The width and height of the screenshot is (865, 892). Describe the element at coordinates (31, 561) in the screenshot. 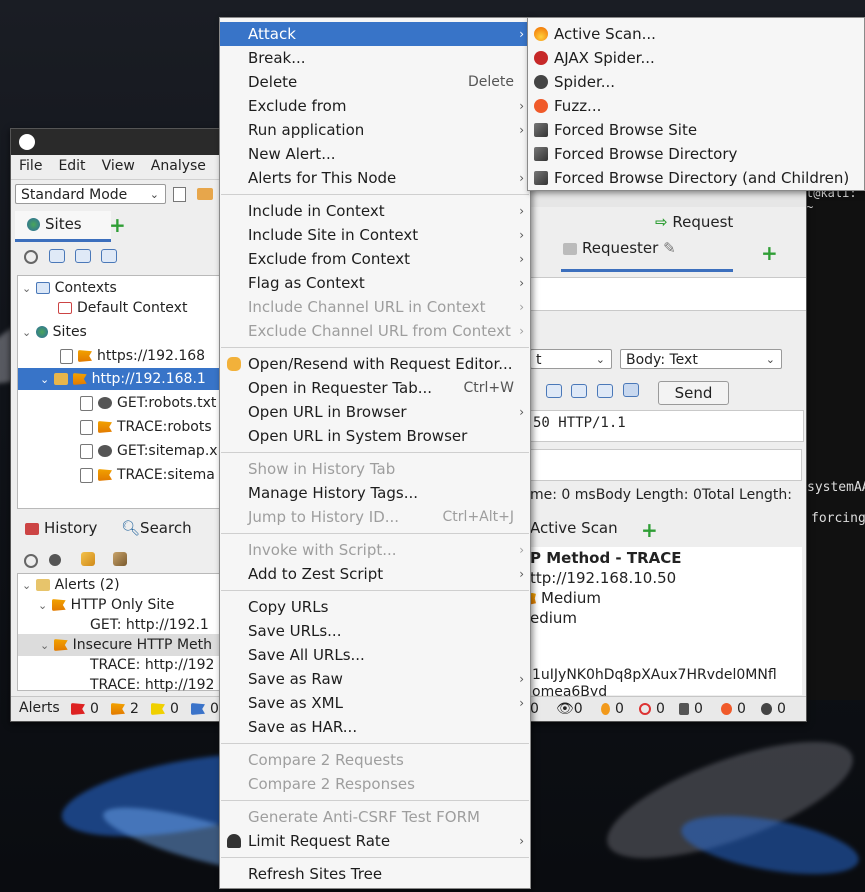

I see `filter-icon` at that location.